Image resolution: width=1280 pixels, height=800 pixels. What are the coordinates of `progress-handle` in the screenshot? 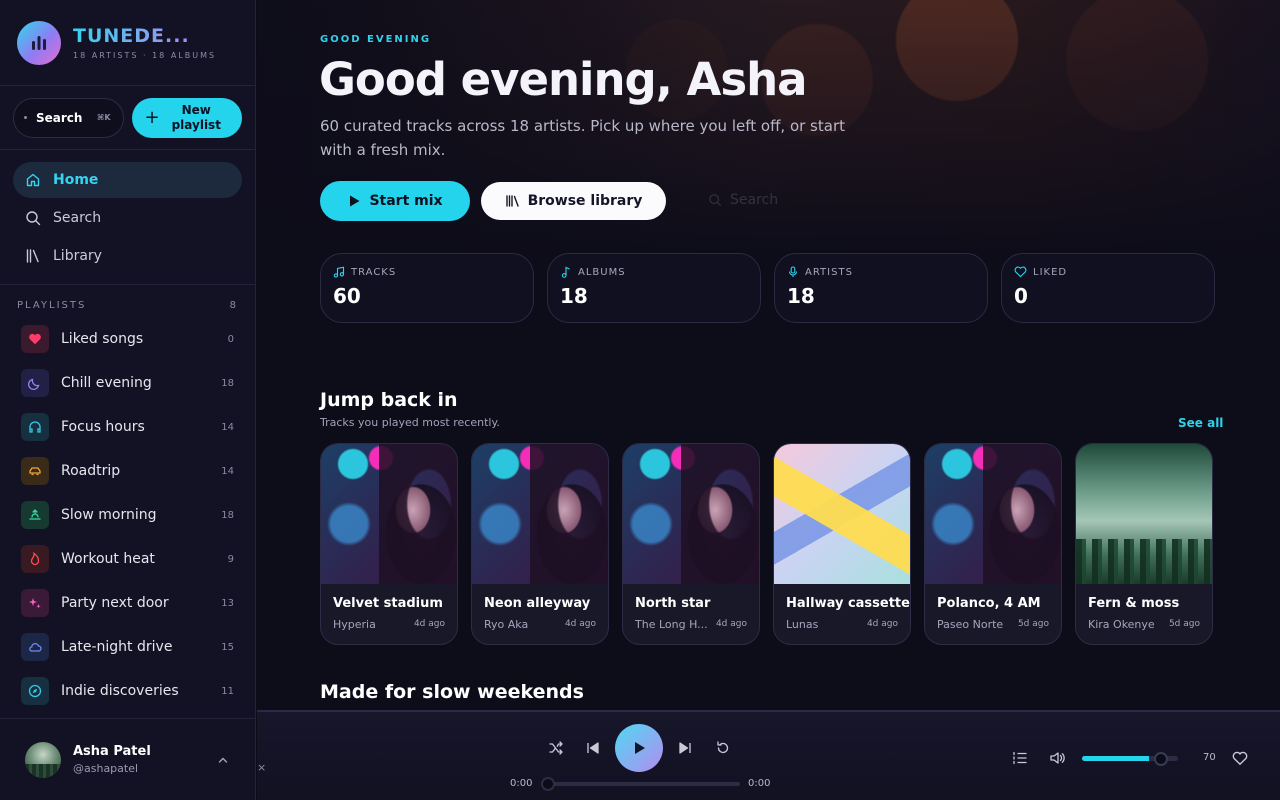 It's located at (548, 784).